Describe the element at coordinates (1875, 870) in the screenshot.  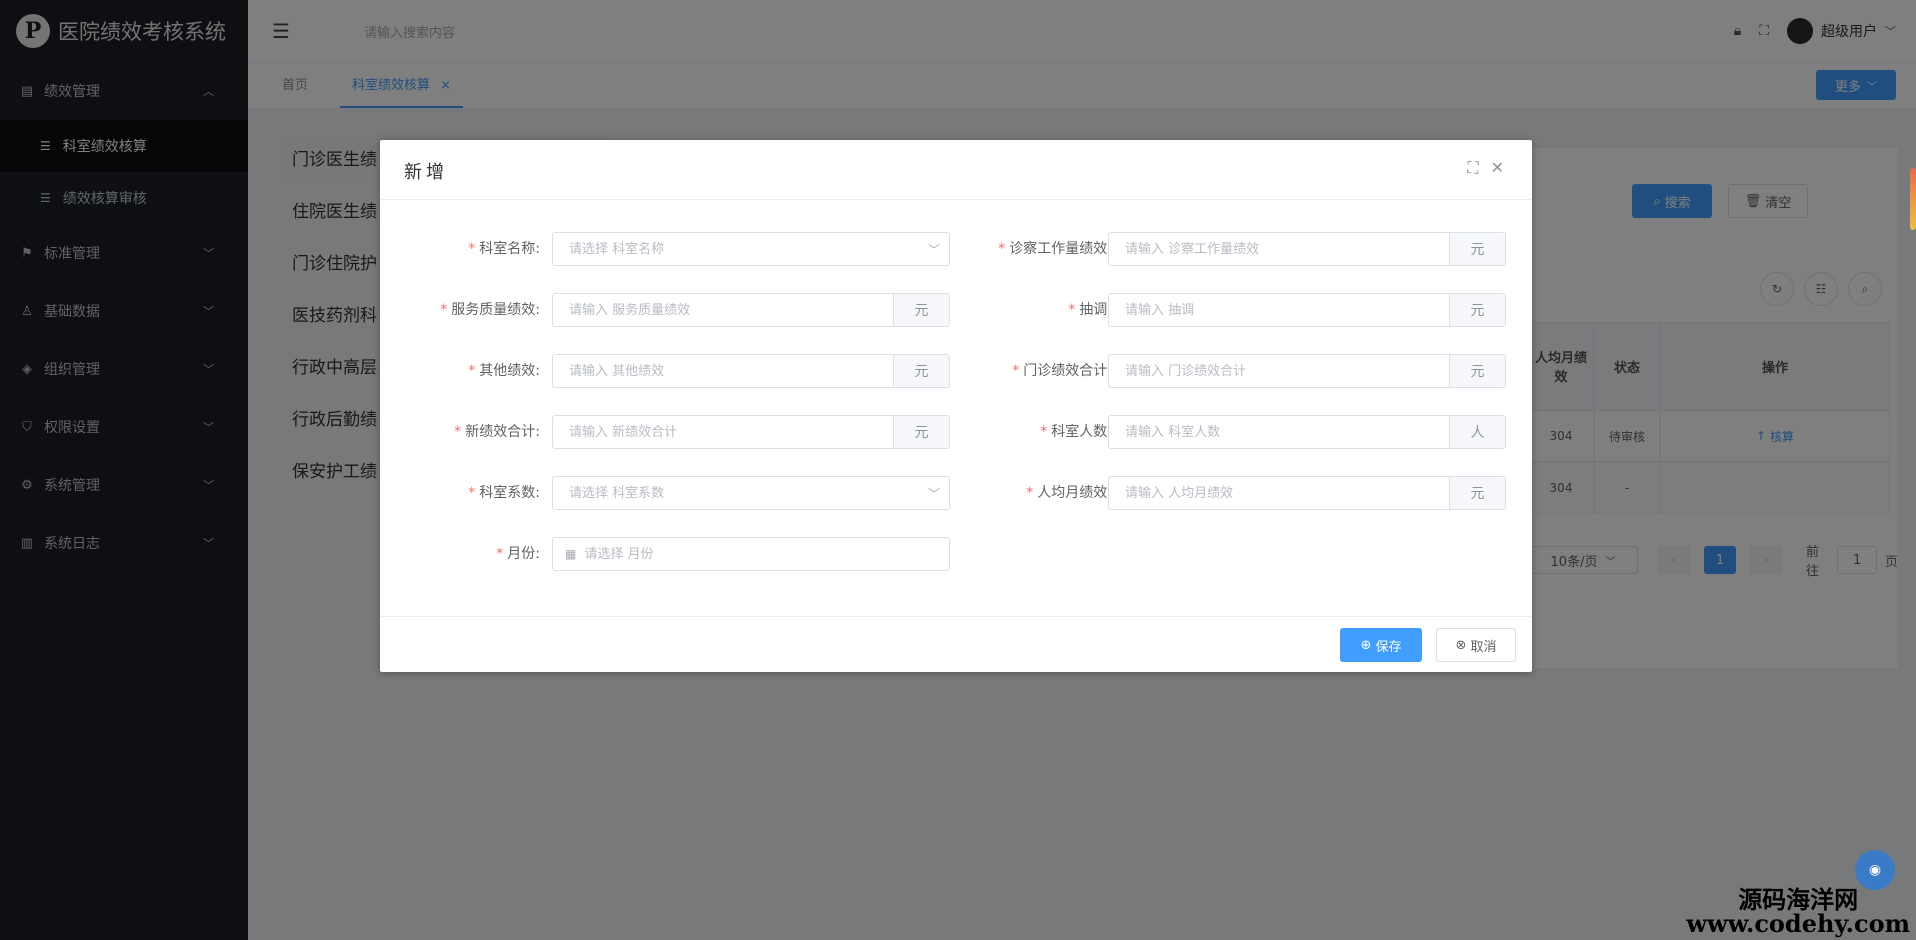
I see `camera-icon: ◉` at that location.